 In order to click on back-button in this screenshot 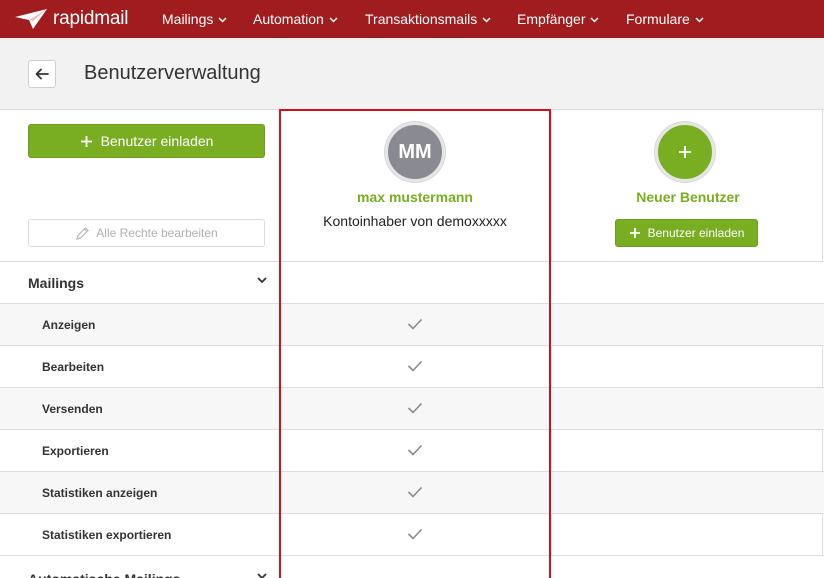, I will do `click(42, 74)`.